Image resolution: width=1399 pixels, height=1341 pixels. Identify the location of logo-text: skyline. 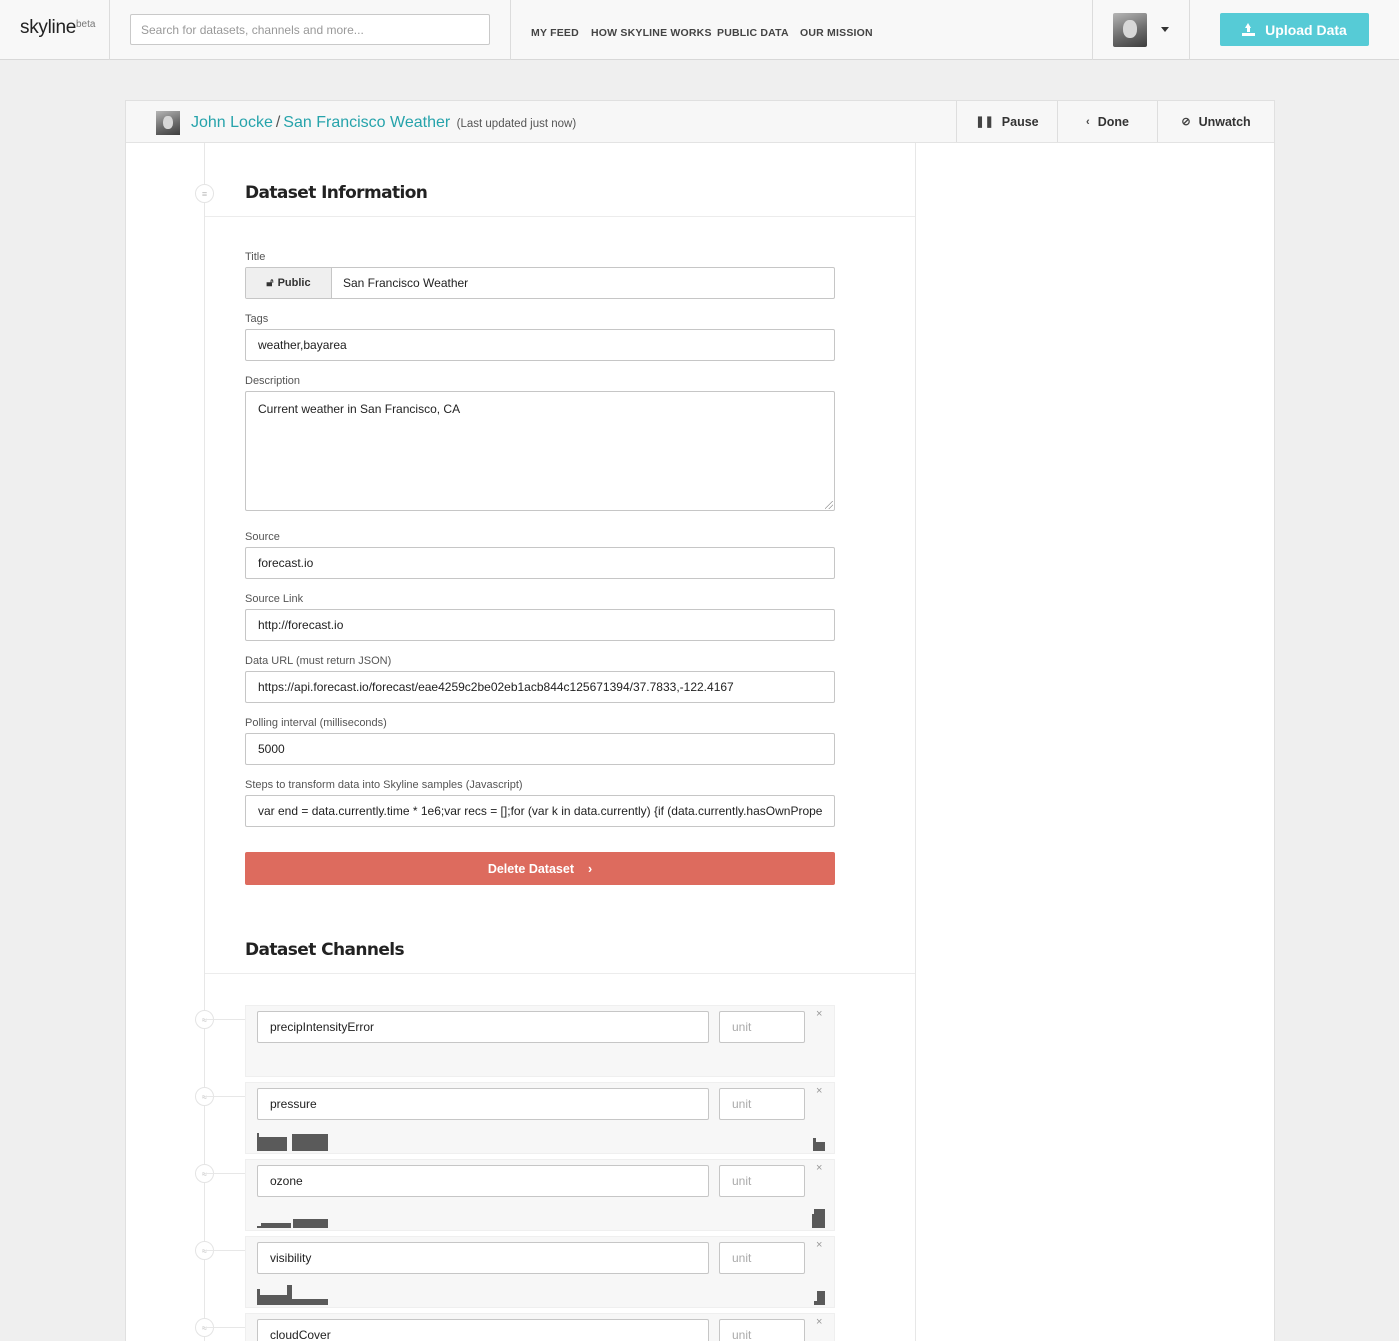
(48, 27).